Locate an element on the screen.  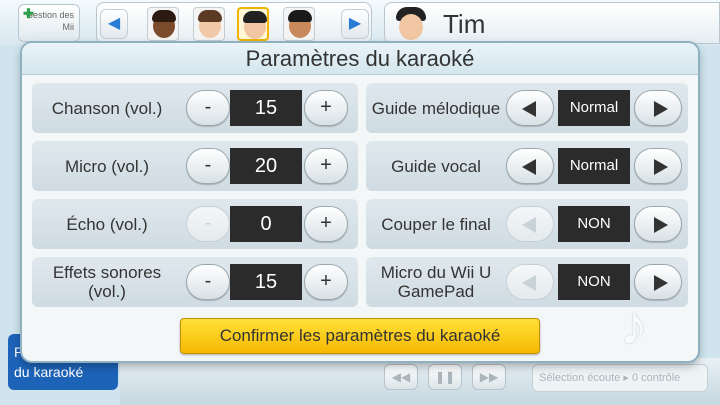
setting-row-vocal-guide: Guide vocal Normal is located at coordinates (527, 166).